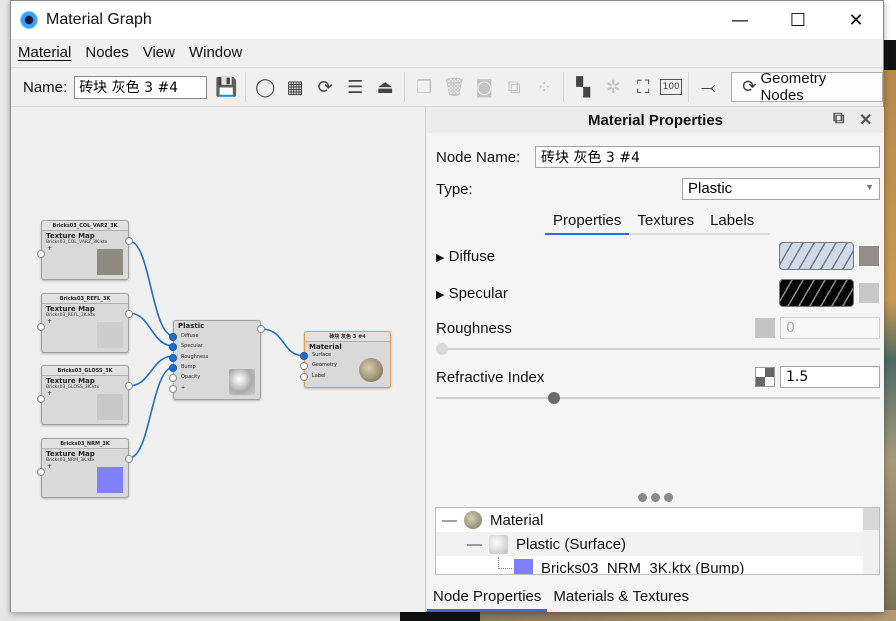 This screenshot has height=621, width=896. I want to click on roughness-texture-slot, so click(765, 328).